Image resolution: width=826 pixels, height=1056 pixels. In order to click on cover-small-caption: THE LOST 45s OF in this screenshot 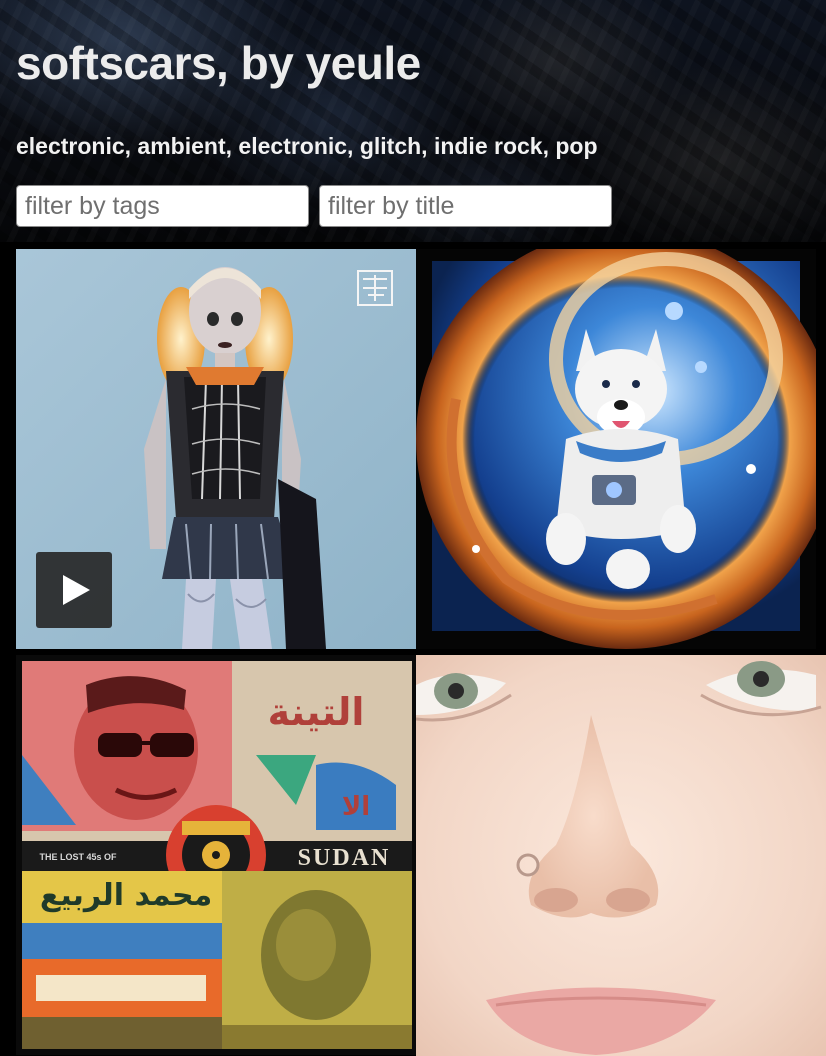, I will do `click(78, 857)`.